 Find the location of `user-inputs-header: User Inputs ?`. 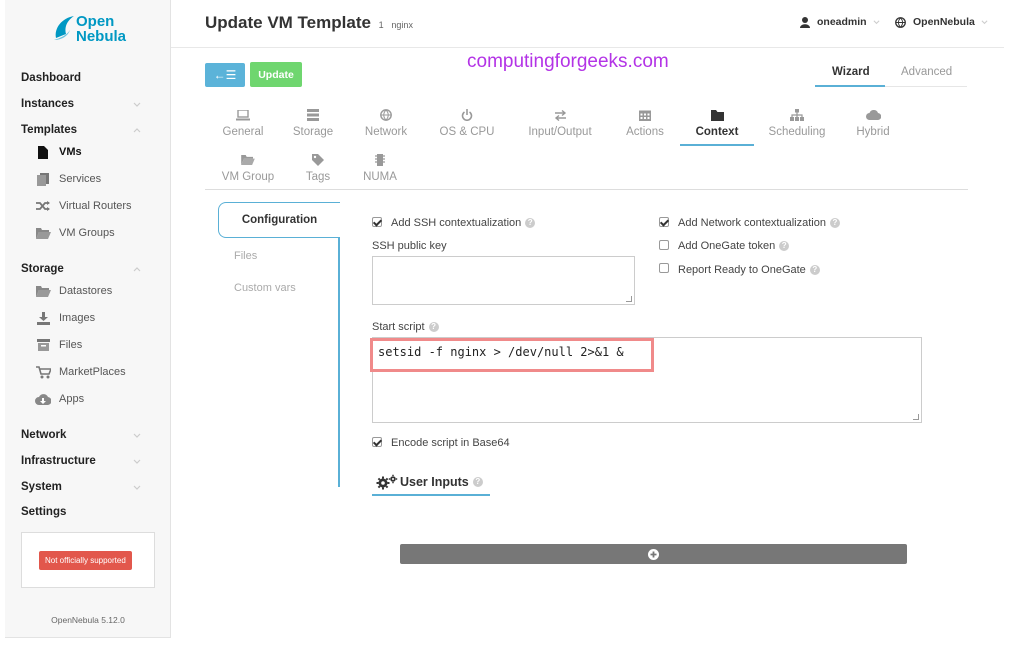

user-inputs-header: User Inputs ? is located at coordinates (431, 483).